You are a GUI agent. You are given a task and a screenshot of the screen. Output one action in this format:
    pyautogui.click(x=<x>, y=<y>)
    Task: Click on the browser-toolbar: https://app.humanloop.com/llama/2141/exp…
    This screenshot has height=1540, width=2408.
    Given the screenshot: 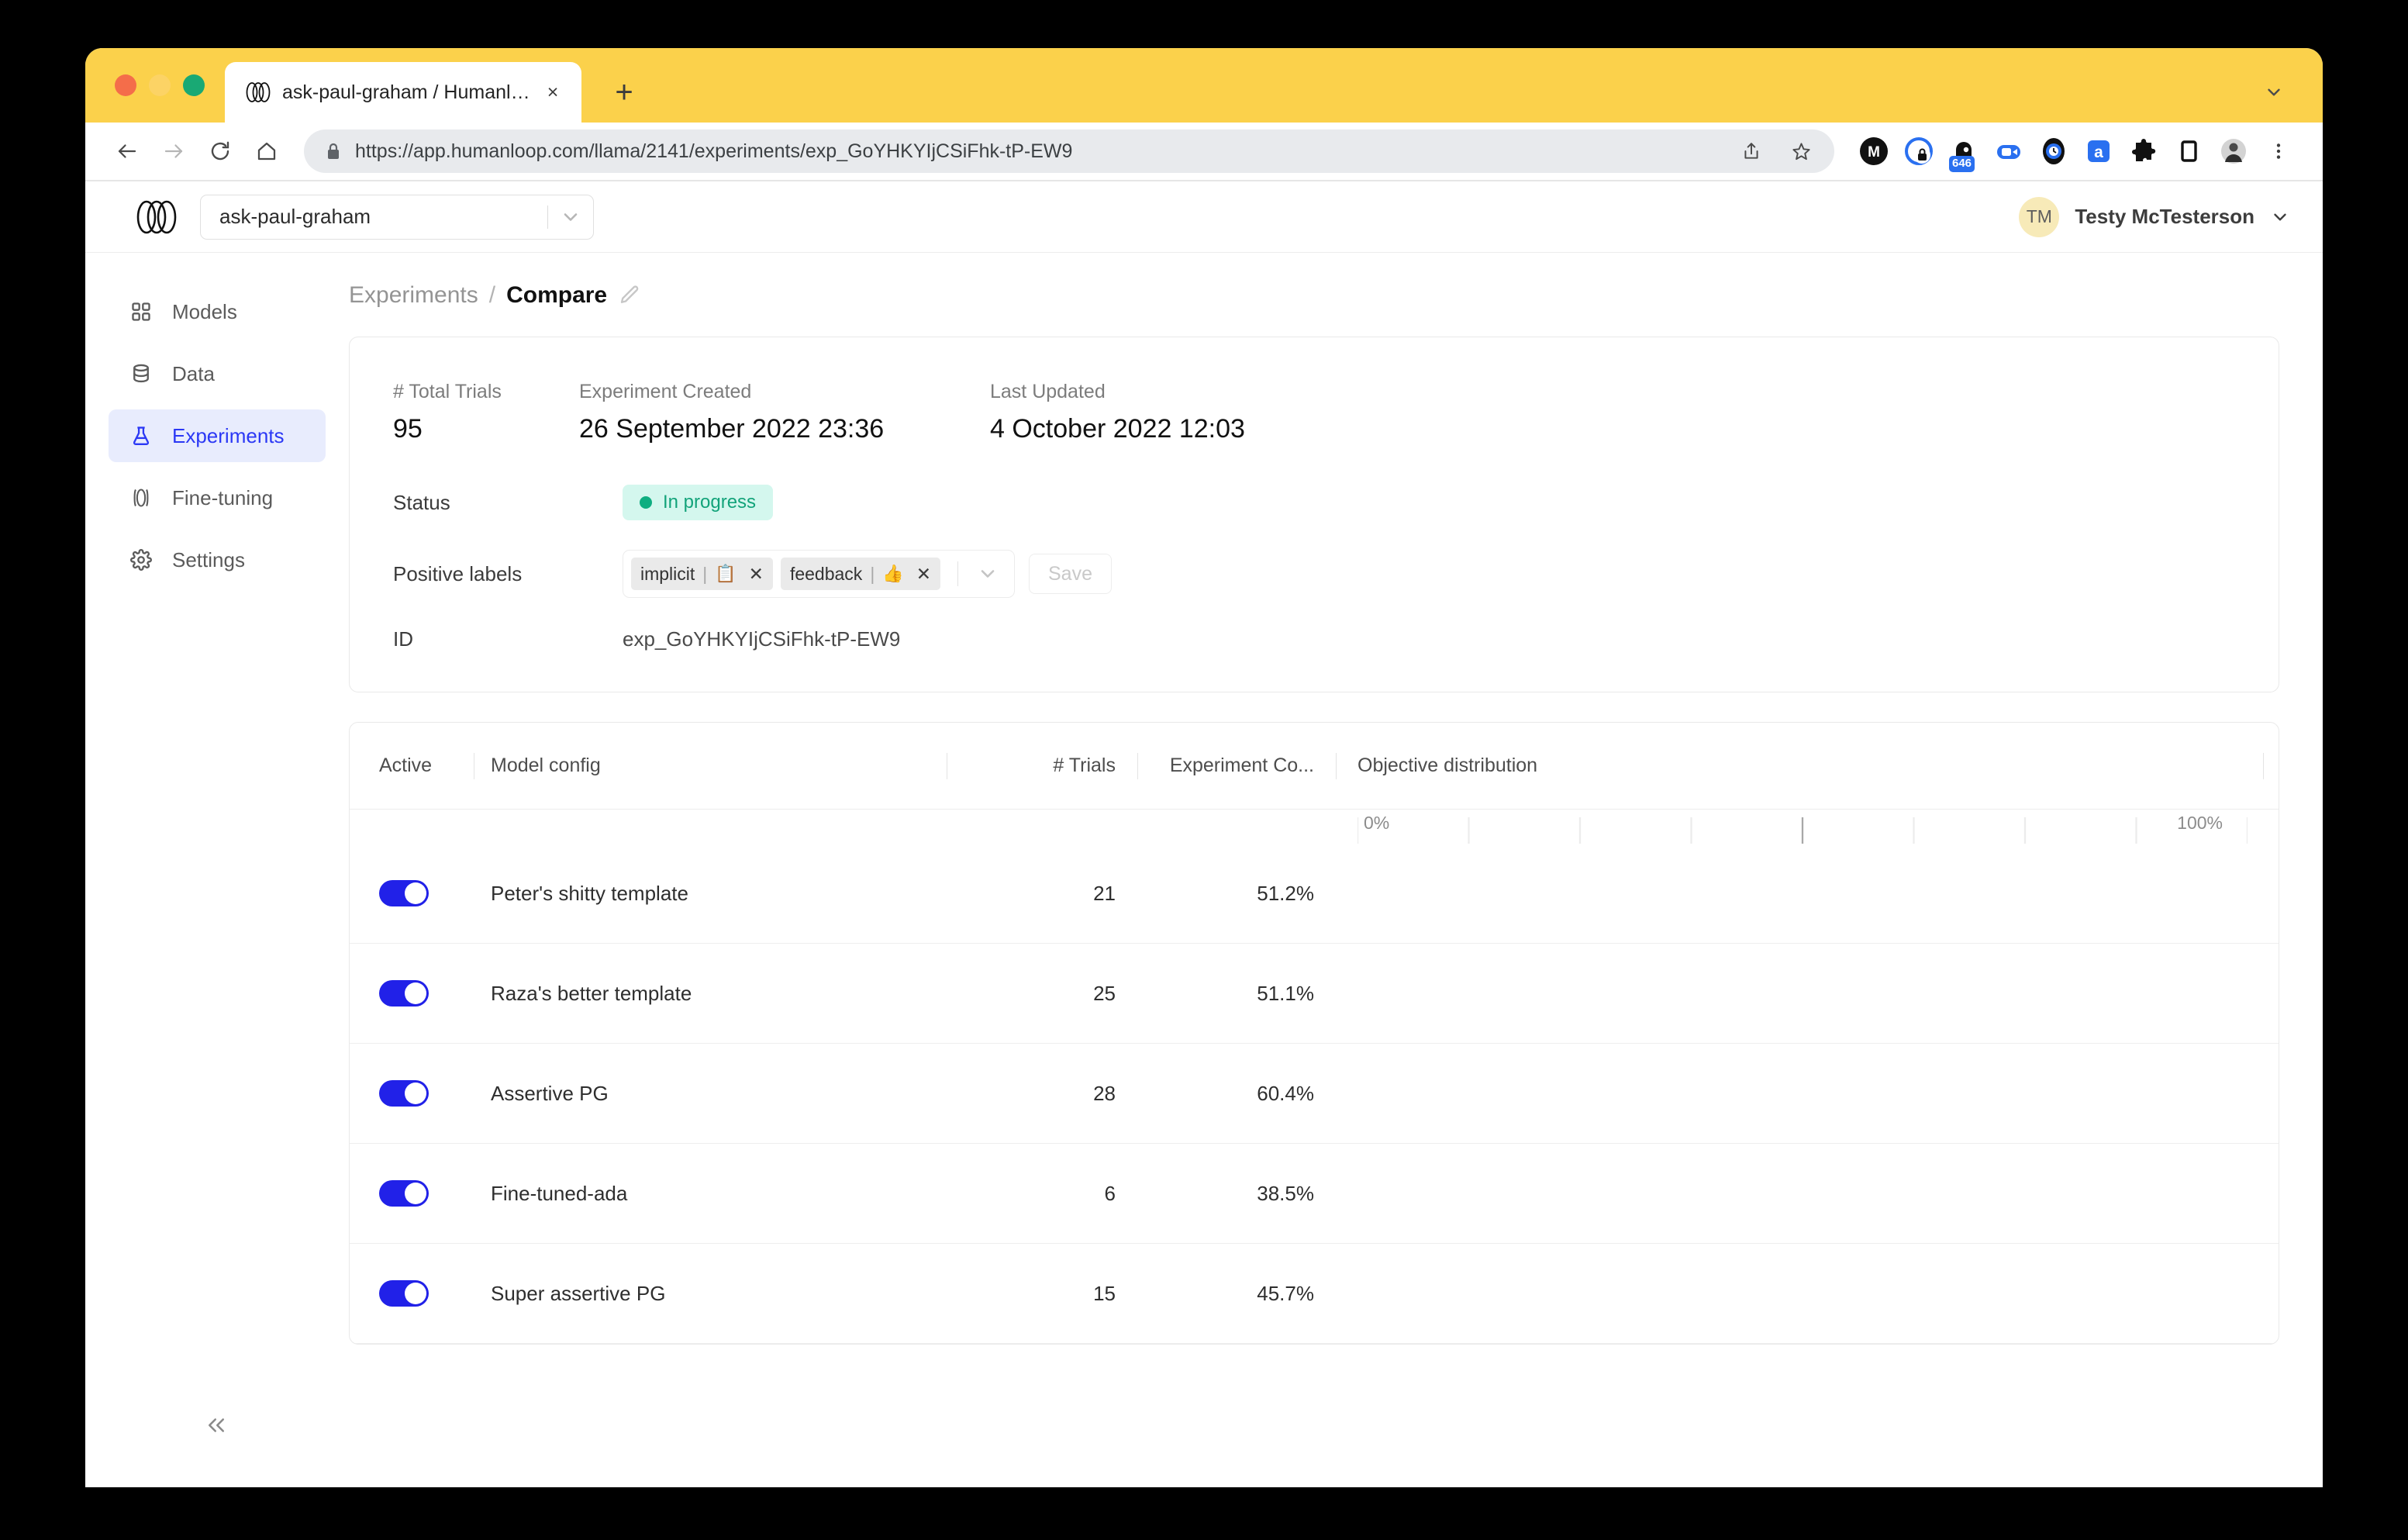 What is the action you would take?
    pyautogui.click(x=1204, y=152)
    